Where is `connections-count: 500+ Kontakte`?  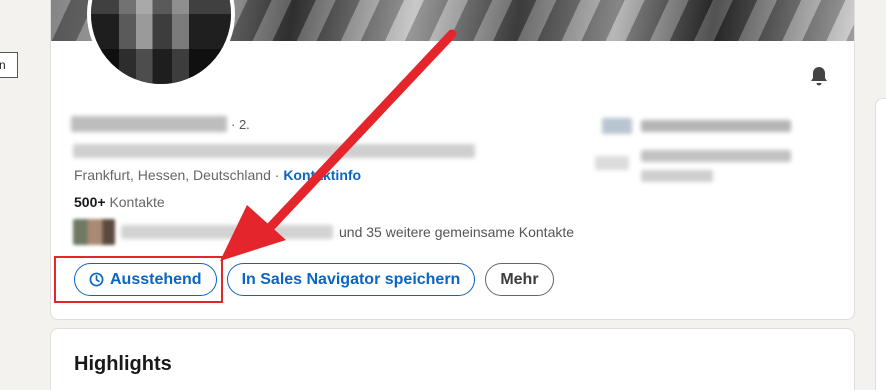
connections-count: 500+ Kontakte is located at coordinates (119, 202).